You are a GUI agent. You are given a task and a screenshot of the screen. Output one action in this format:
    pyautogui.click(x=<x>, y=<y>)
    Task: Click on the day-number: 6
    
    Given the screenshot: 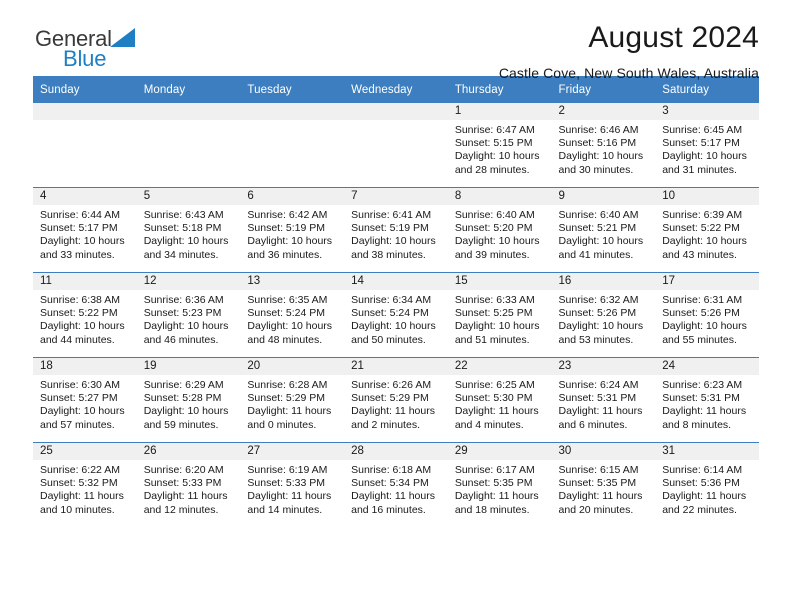 What is the action you would take?
    pyautogui.click(x=292, y=196)
    